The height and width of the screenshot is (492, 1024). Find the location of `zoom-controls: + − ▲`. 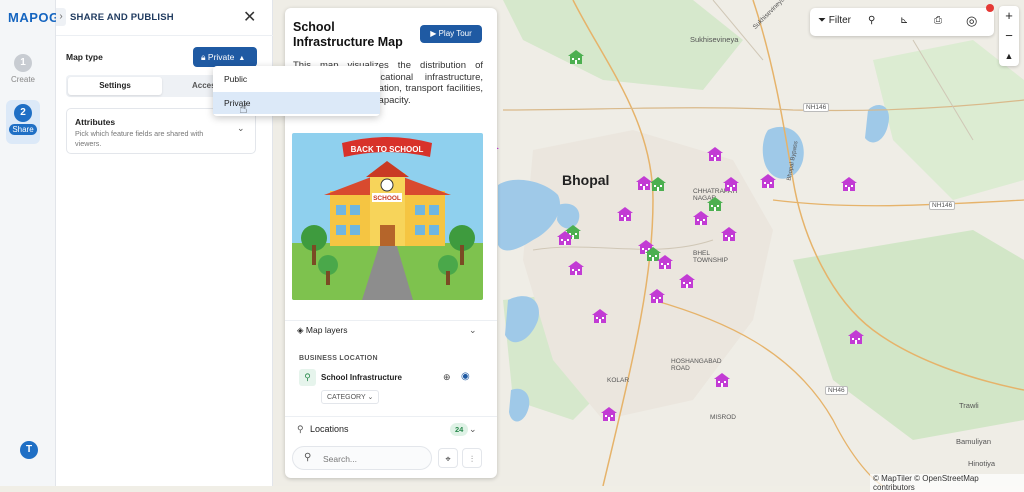

zoom-controls: + − ▲ is located at coordinates (1009, 36).